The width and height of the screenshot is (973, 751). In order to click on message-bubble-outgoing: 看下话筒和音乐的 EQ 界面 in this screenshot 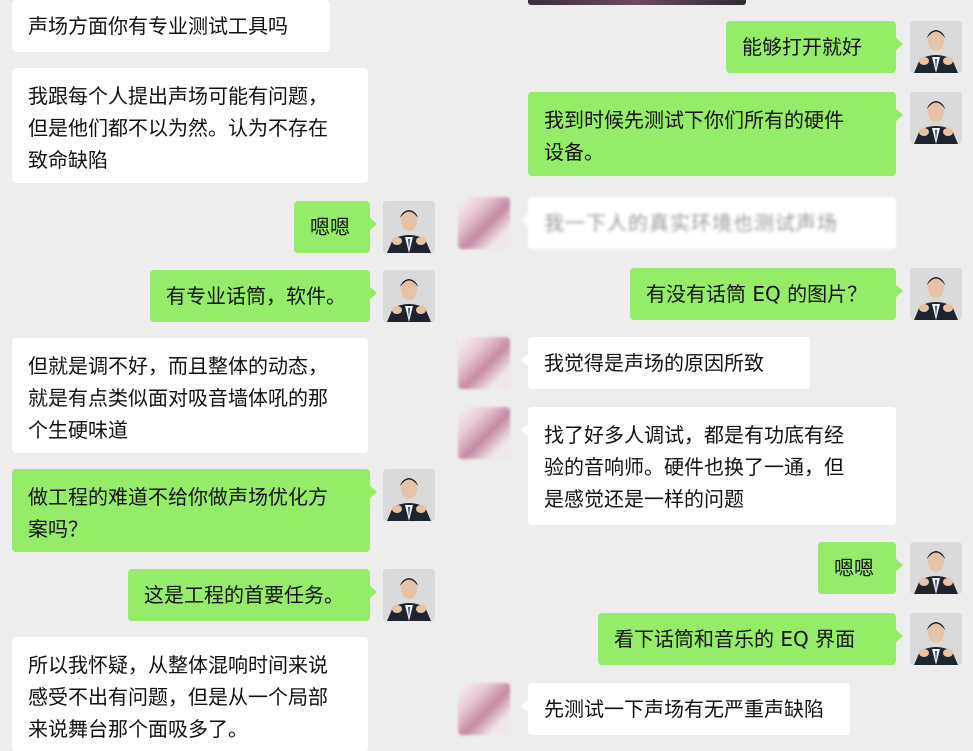, I will do `click(750, 639)`.